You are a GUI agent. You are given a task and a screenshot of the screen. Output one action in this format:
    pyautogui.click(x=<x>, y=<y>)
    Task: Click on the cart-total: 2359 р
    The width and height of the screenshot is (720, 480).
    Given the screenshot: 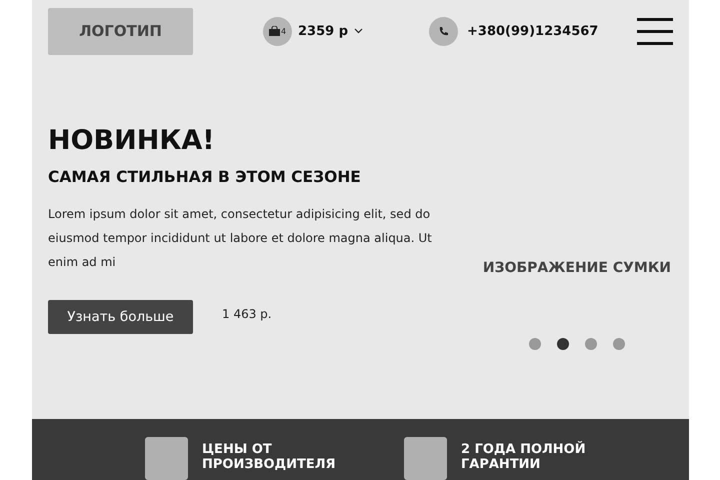 What is the action you would take?
    pyautogui.click(x=323, y=31)
    